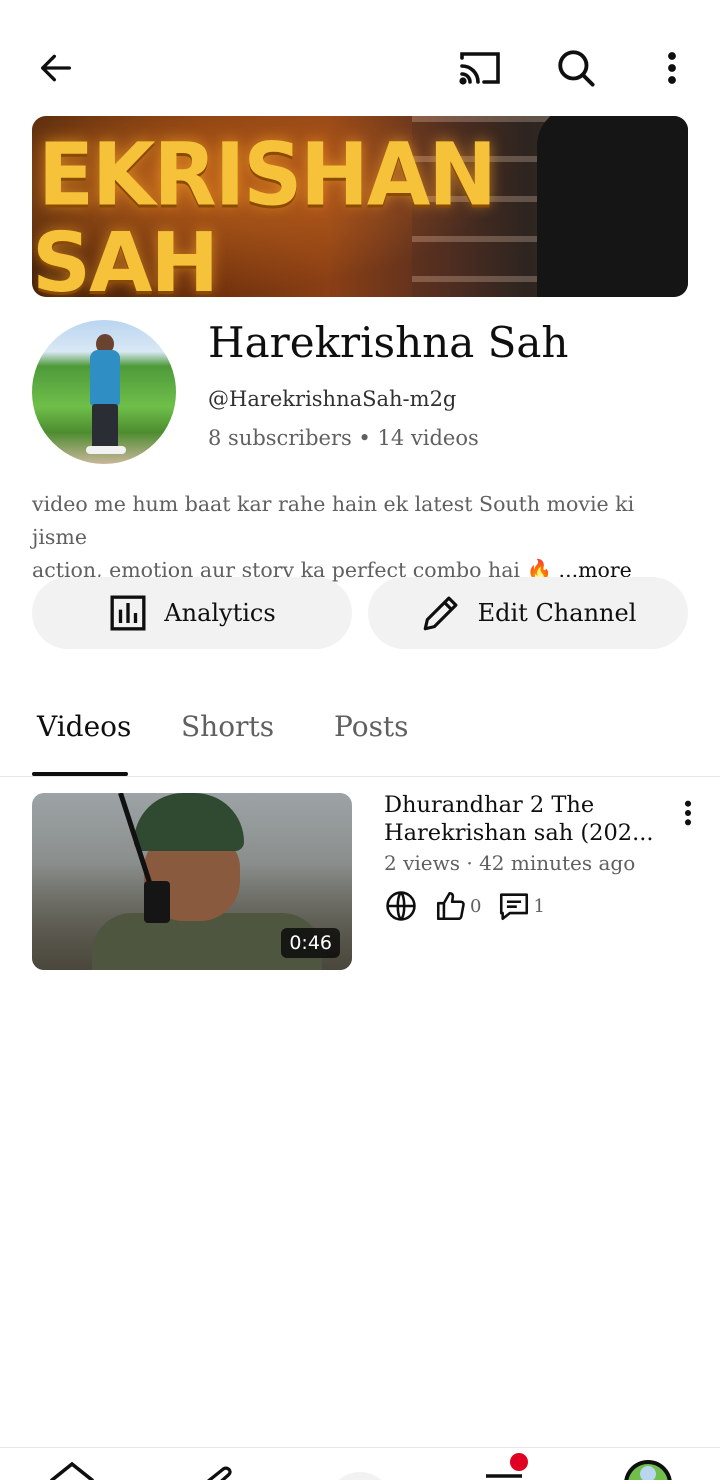  I want to click on more-options-button, so click(672, 68).